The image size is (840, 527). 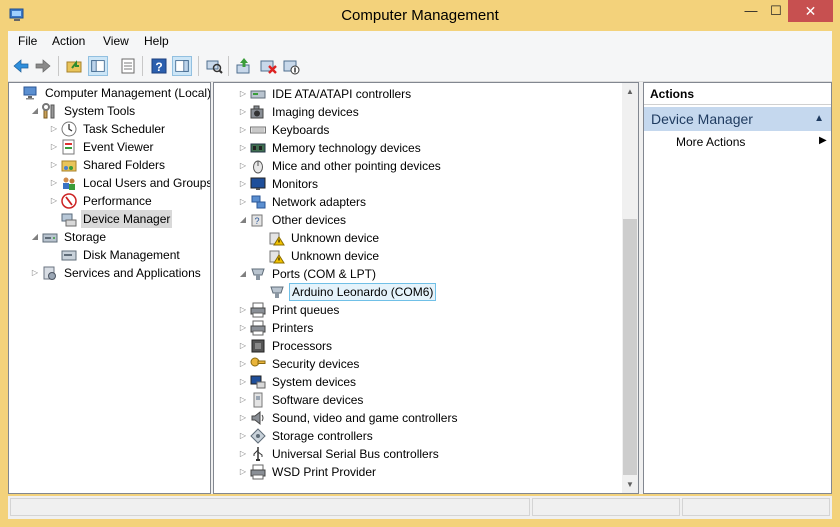 I want to click on scroll-thumb, so click(x=630, y=347).